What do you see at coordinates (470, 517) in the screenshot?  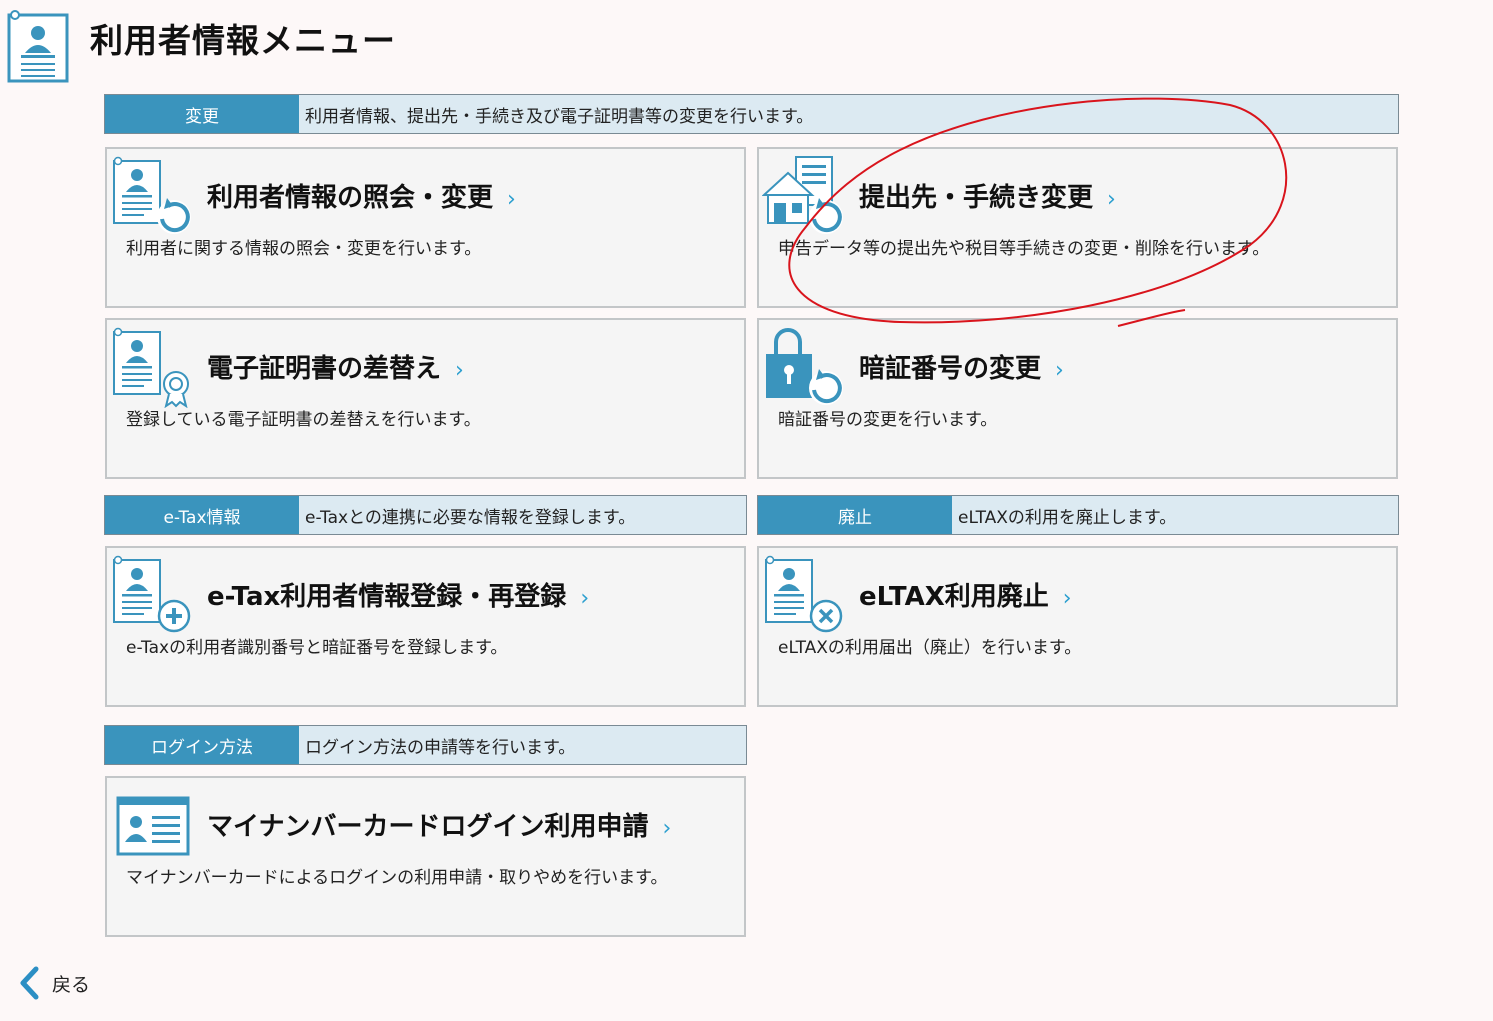 I see `section-description: e-Taxとの連携に必要な情報を登録します。` at bounding box center [470, 517].